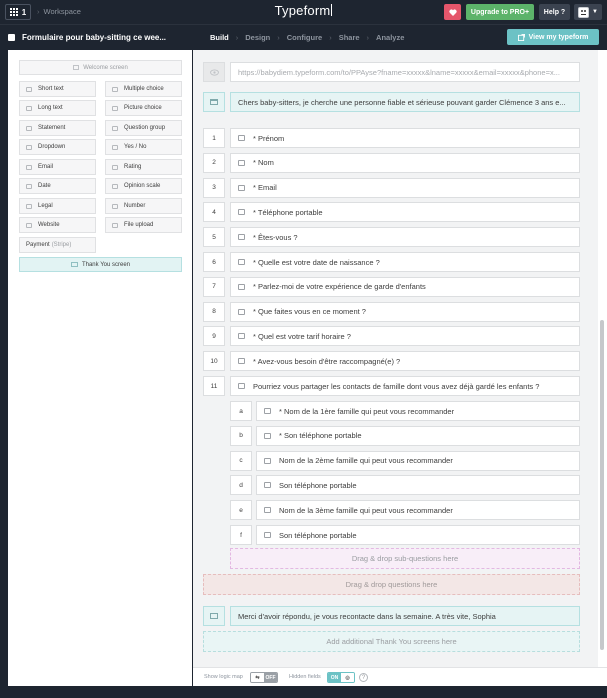  I want to click on subquestion-row: b * Son téléphone portable, so click(395, 435).